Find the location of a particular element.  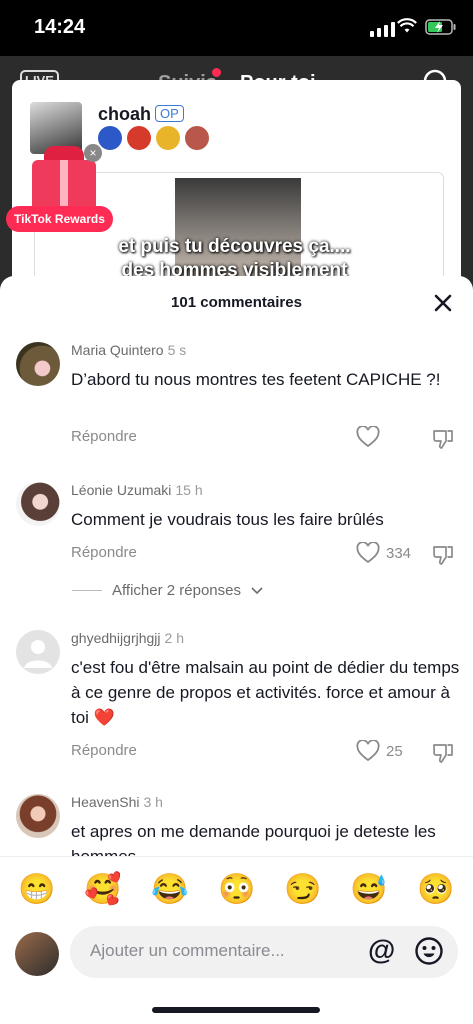

tab-following: Suivis is located at coordinates (187, 83).